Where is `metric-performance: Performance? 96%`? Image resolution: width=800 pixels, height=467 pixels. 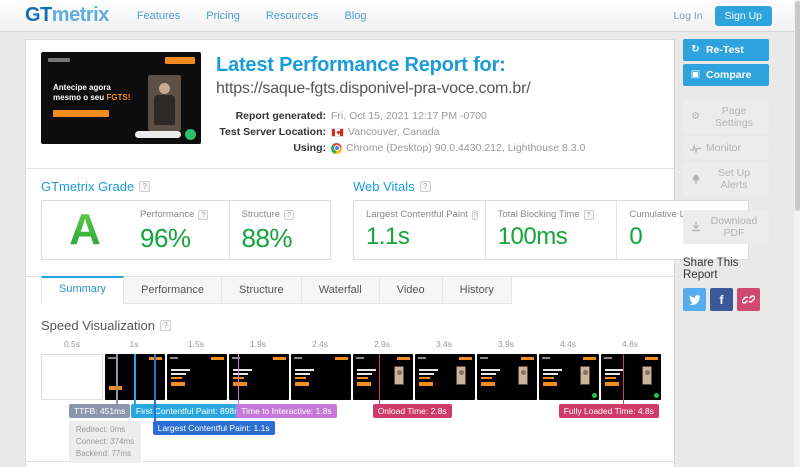 metric-performance: Performance? 96% is located at coordinates (178, 230).